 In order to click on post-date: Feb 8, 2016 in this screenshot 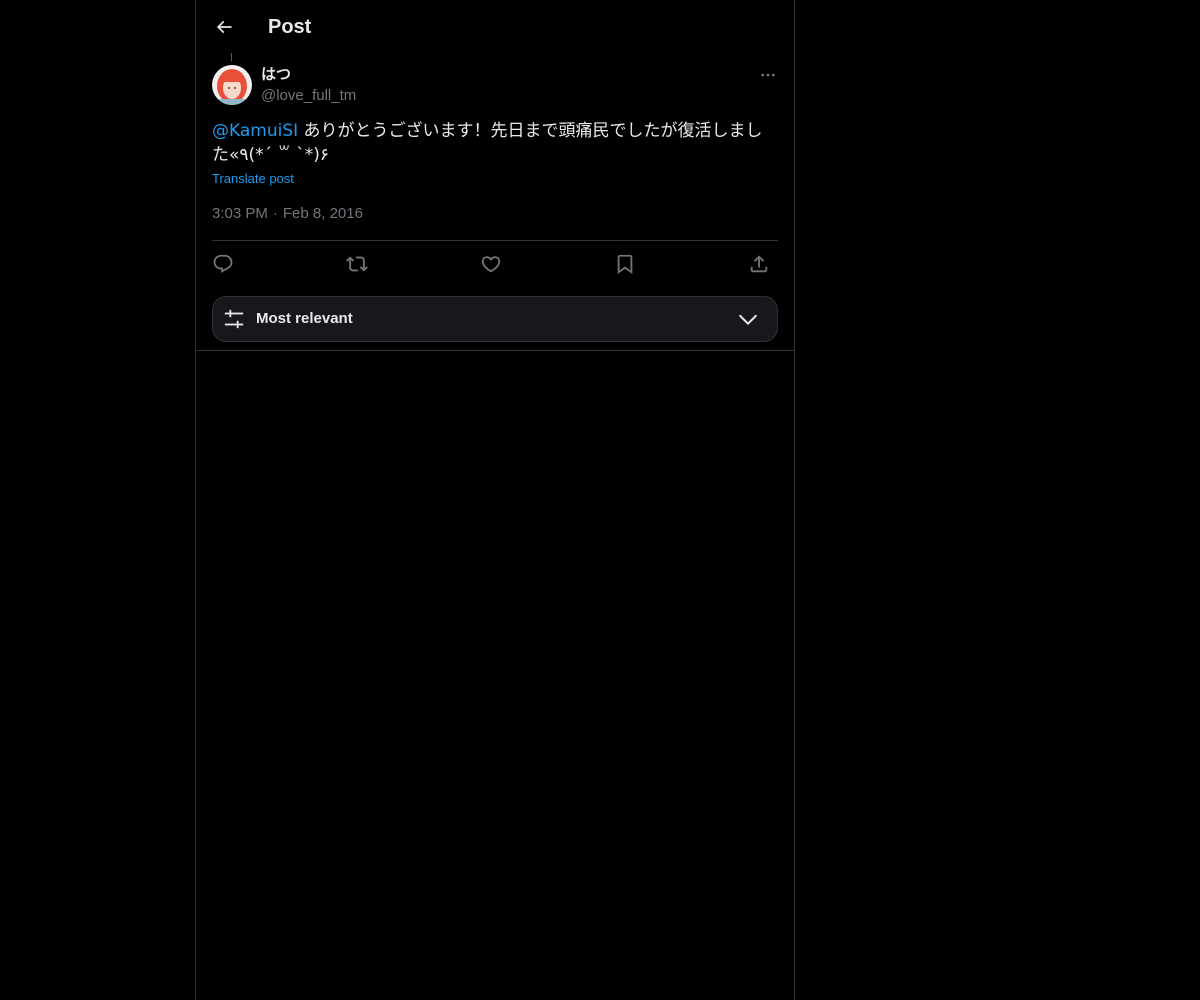, I will do `click(323, 213)`.